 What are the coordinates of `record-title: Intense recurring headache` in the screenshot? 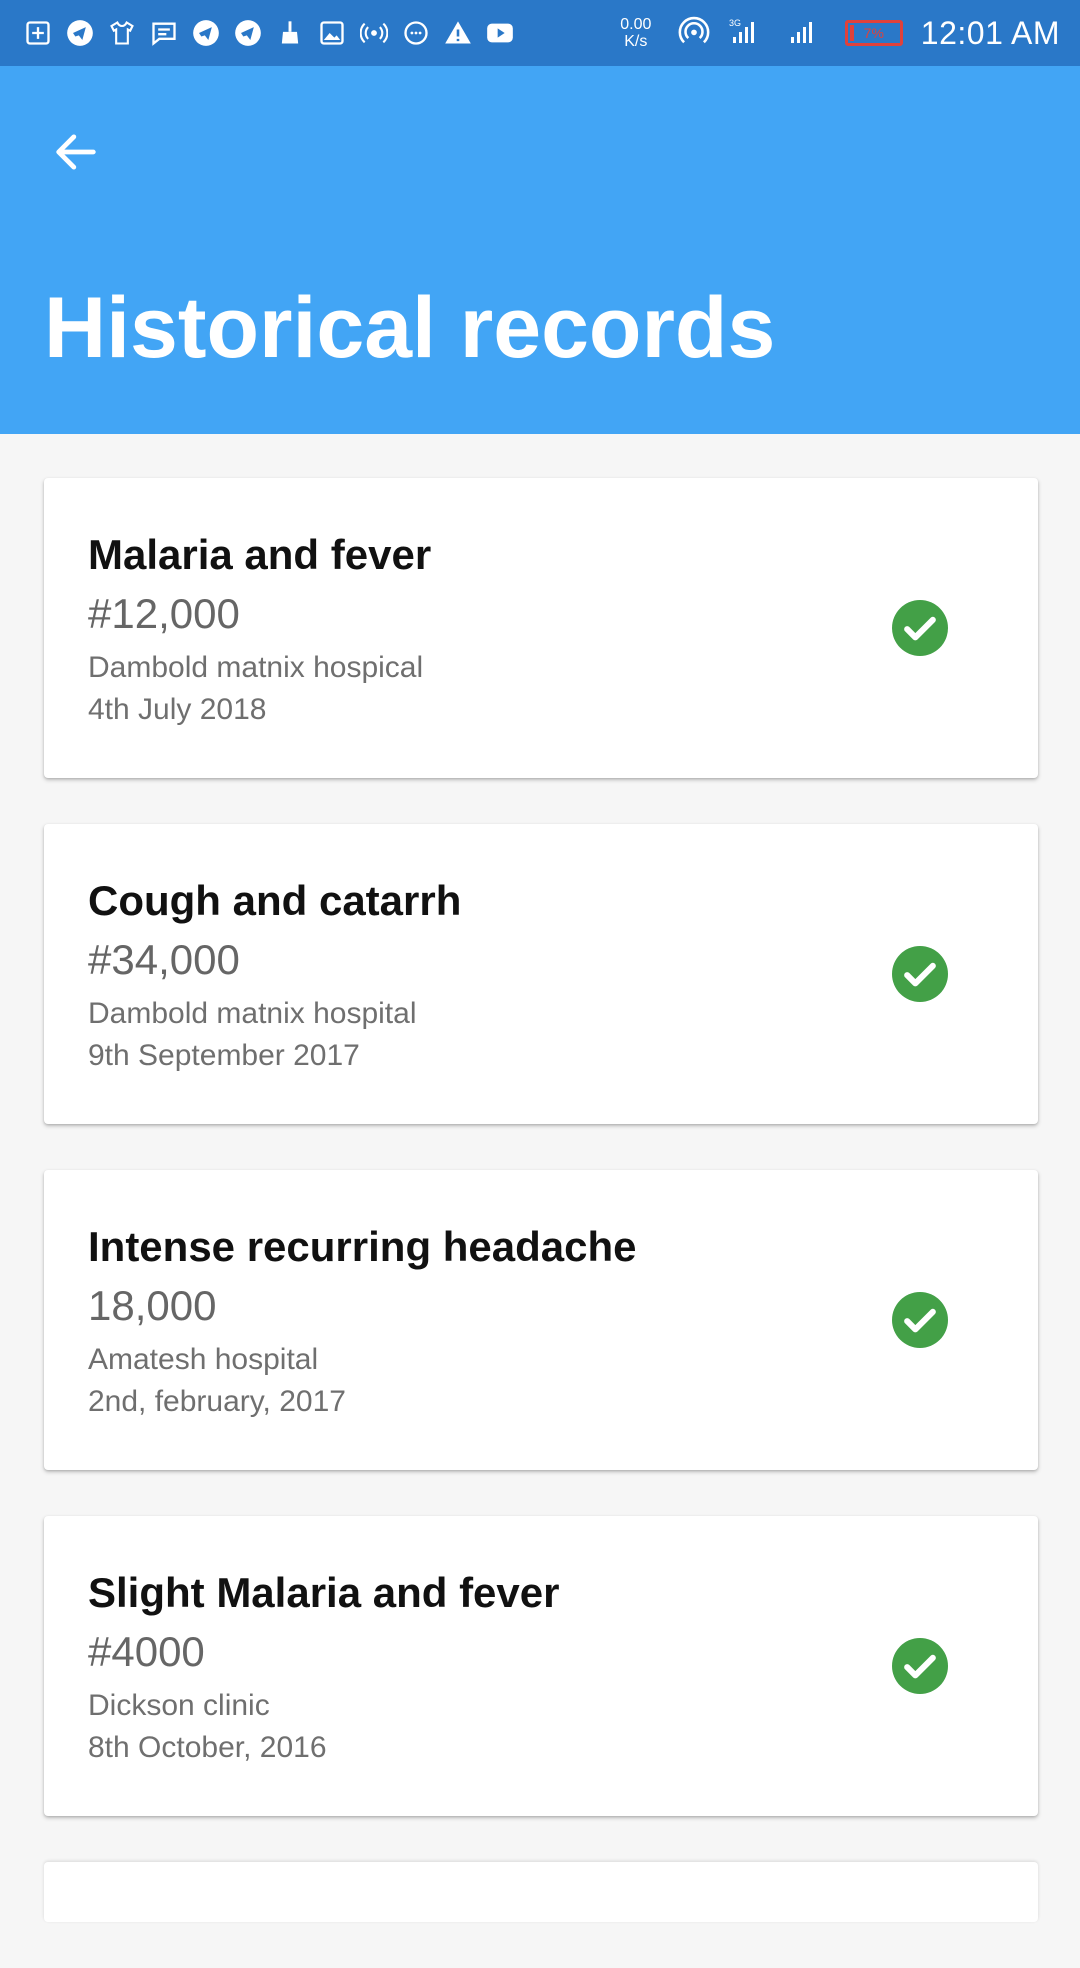 It's located at (362, 1246).